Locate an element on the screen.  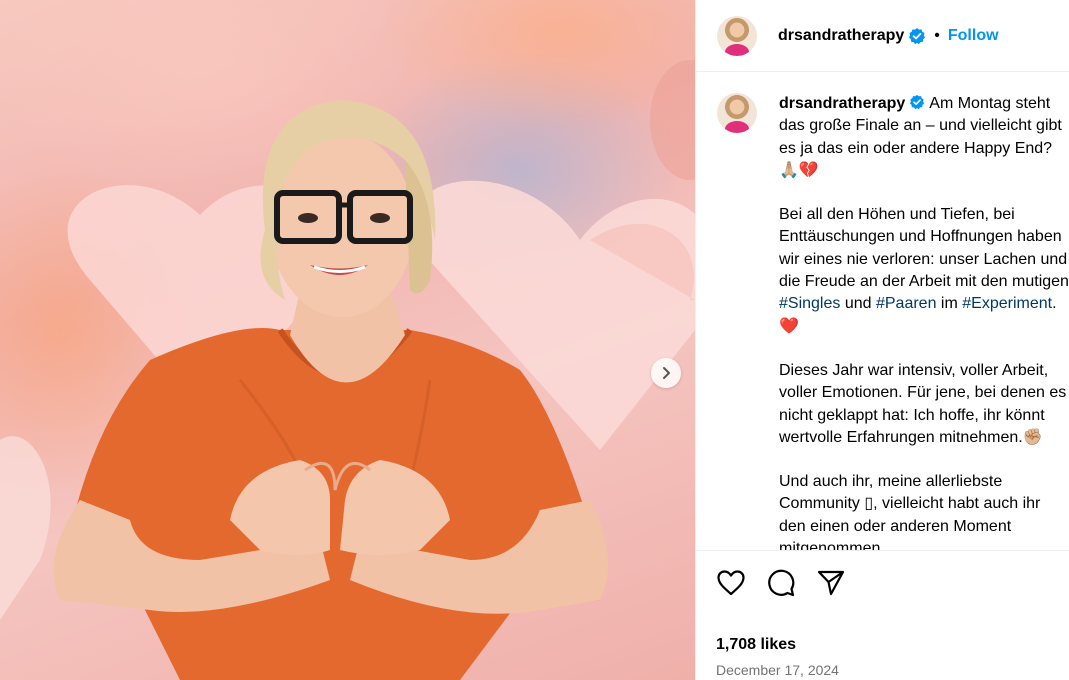
like-button is located at coordinates (731, 583).